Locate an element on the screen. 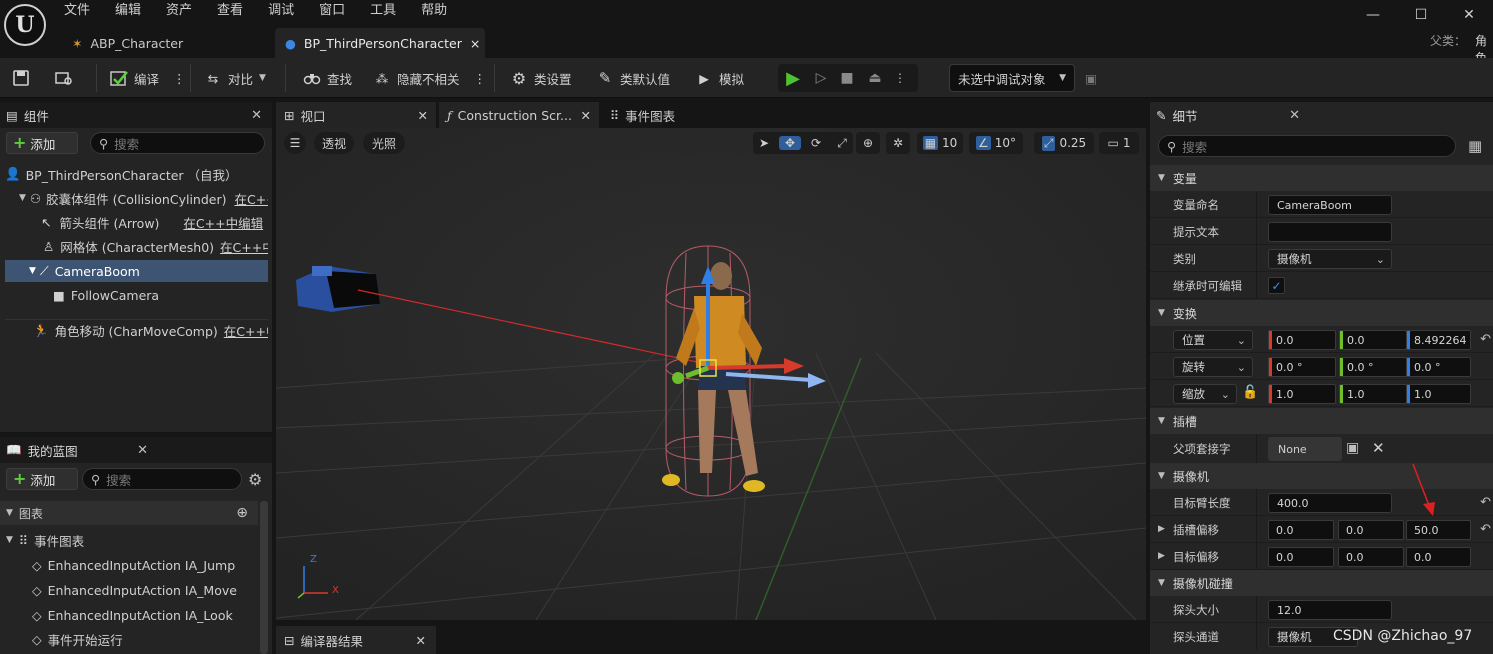  scrollbar is located at coordinates (264, 577).